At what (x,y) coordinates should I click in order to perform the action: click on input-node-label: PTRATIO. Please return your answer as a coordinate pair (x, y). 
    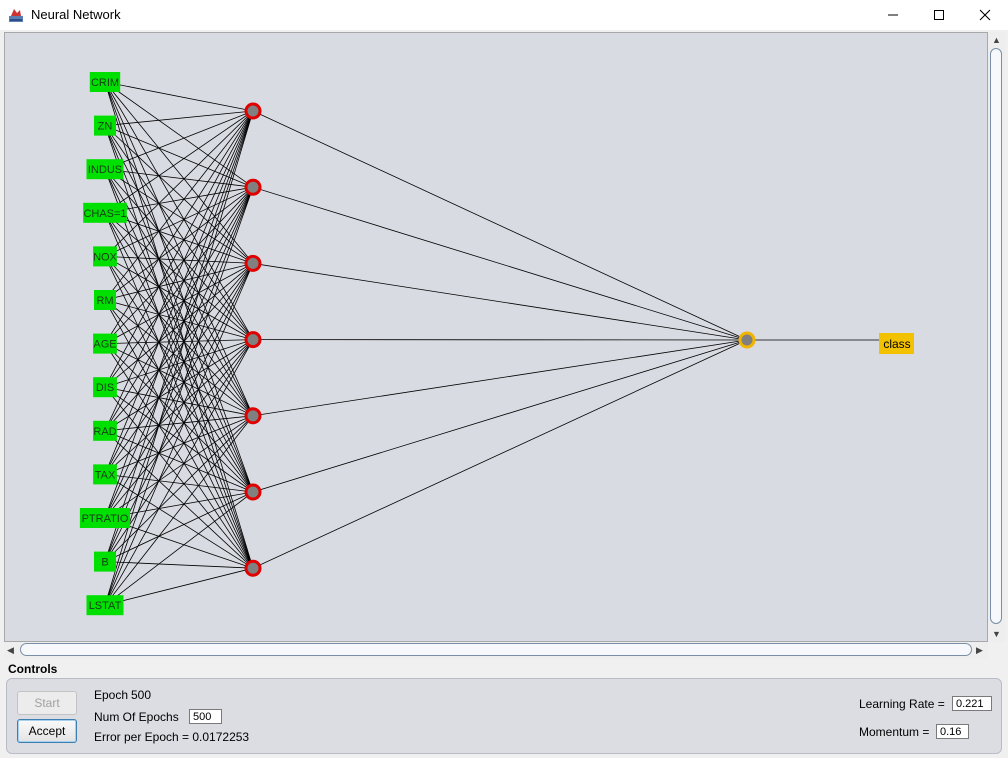
    Looking at the image, I should click on (105, 519).